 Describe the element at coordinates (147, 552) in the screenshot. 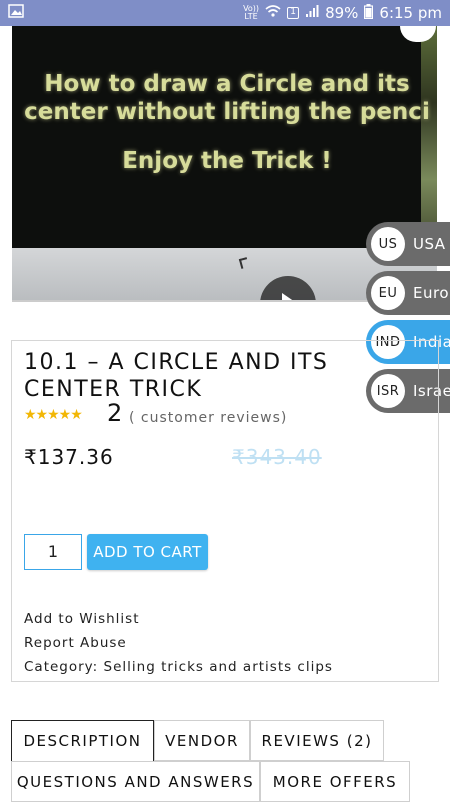

I see `add-to-cart-button: ADD TO CART` at that location.